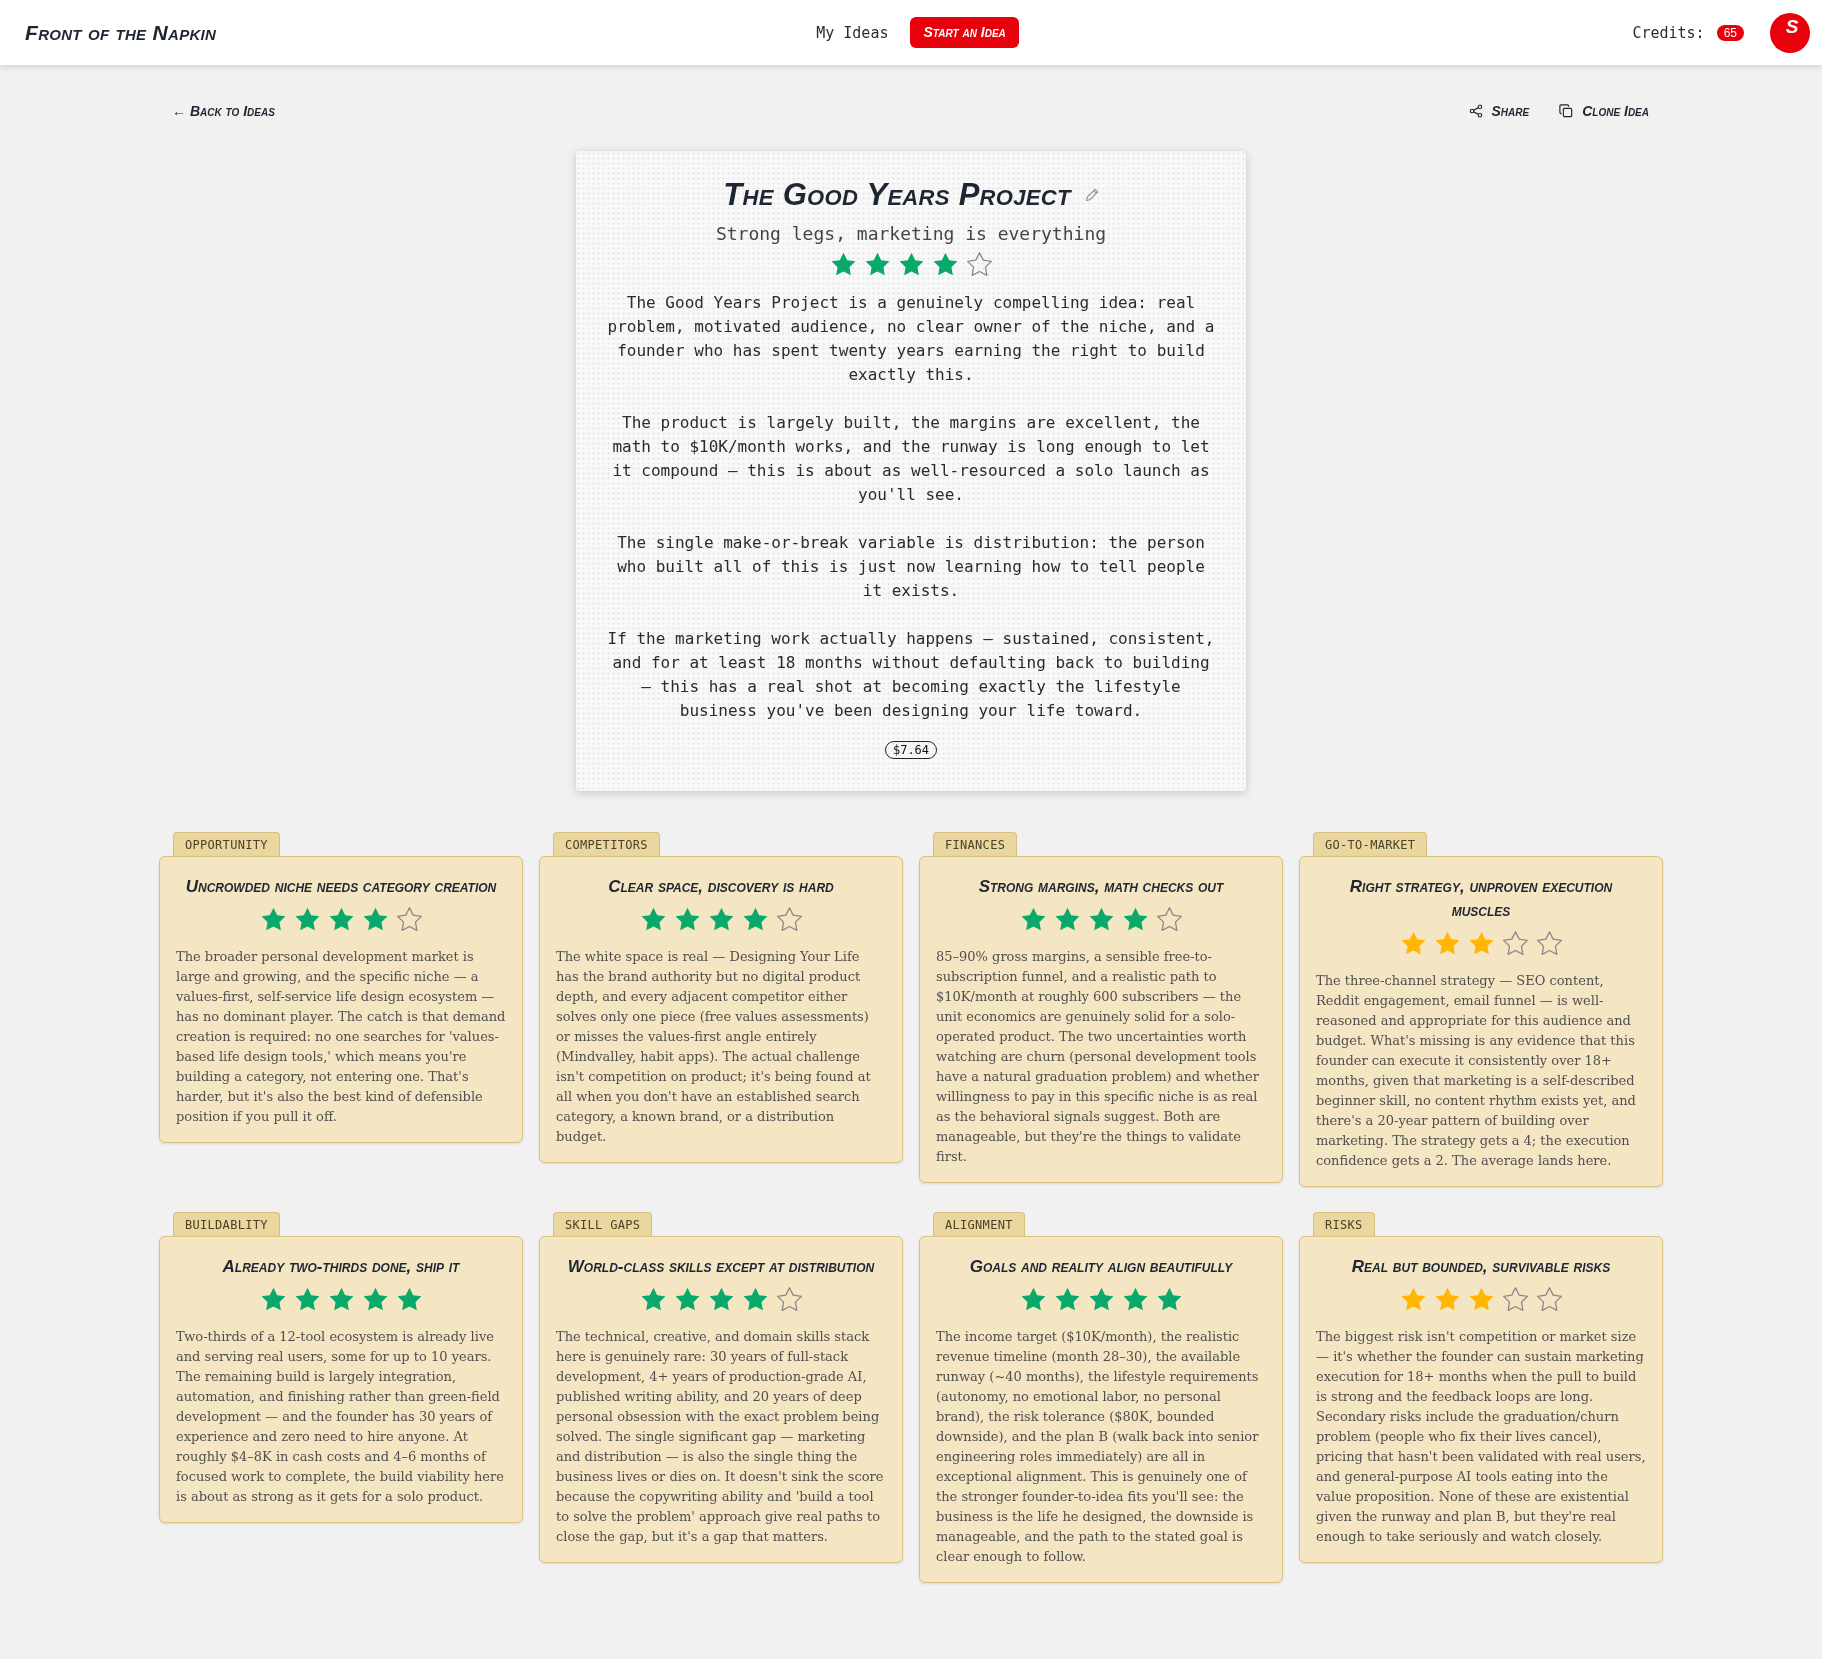 The height and width of the screenshot is (1659, 1822). What do you see at coordinates (1604, 111) in the screenshot?
I see `toolbar-link: Clone Idea` at bounding box center [1604, 111].